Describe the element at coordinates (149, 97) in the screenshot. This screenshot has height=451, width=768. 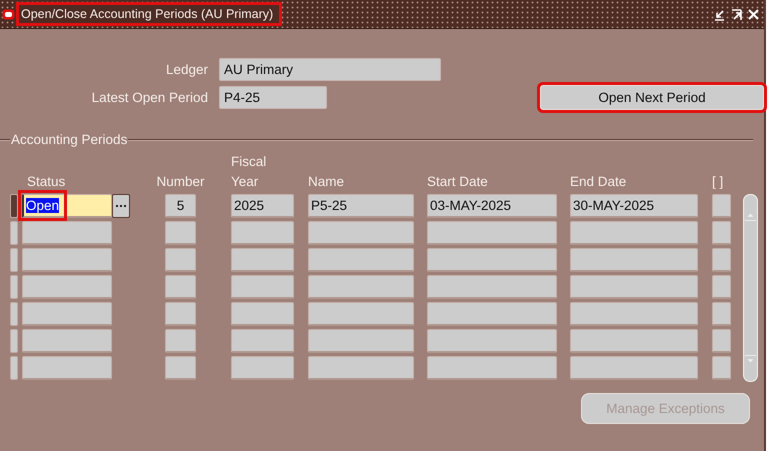
I see `field-label: Latest Open Period` at that location.